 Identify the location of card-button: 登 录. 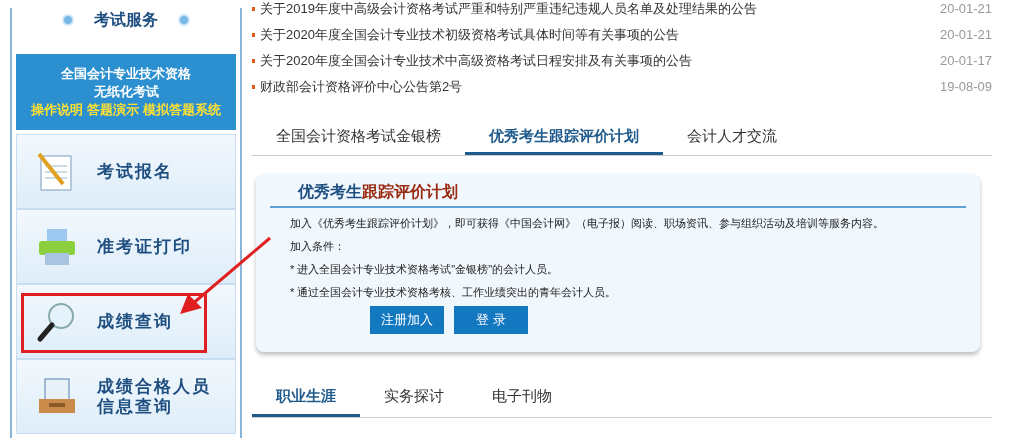
(491, 320).